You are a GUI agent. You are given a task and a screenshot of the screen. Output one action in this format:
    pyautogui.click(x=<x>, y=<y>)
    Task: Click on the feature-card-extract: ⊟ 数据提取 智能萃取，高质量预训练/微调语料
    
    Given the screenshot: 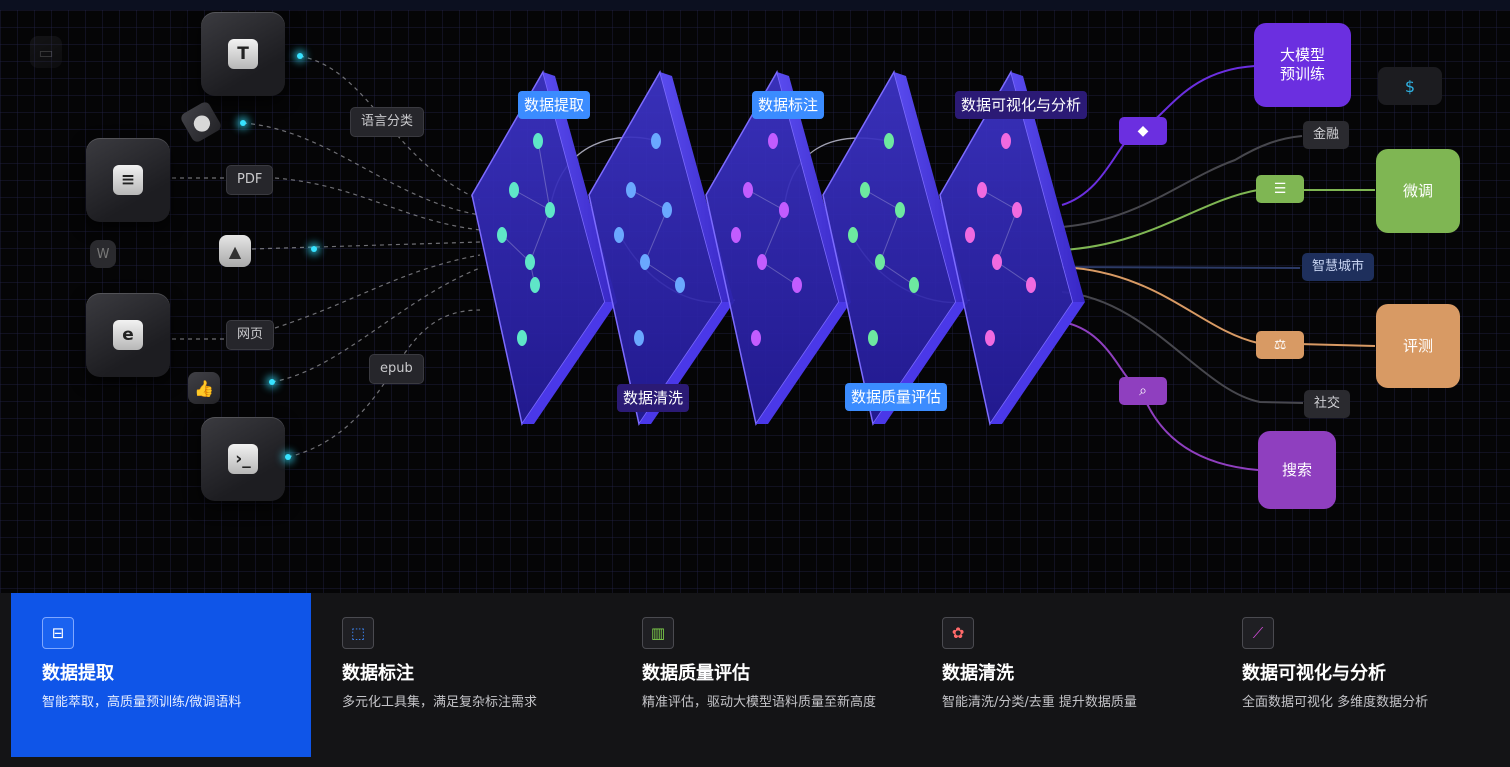 What is the action you would take?
    pyautogui.click(x=161, y=675)
    